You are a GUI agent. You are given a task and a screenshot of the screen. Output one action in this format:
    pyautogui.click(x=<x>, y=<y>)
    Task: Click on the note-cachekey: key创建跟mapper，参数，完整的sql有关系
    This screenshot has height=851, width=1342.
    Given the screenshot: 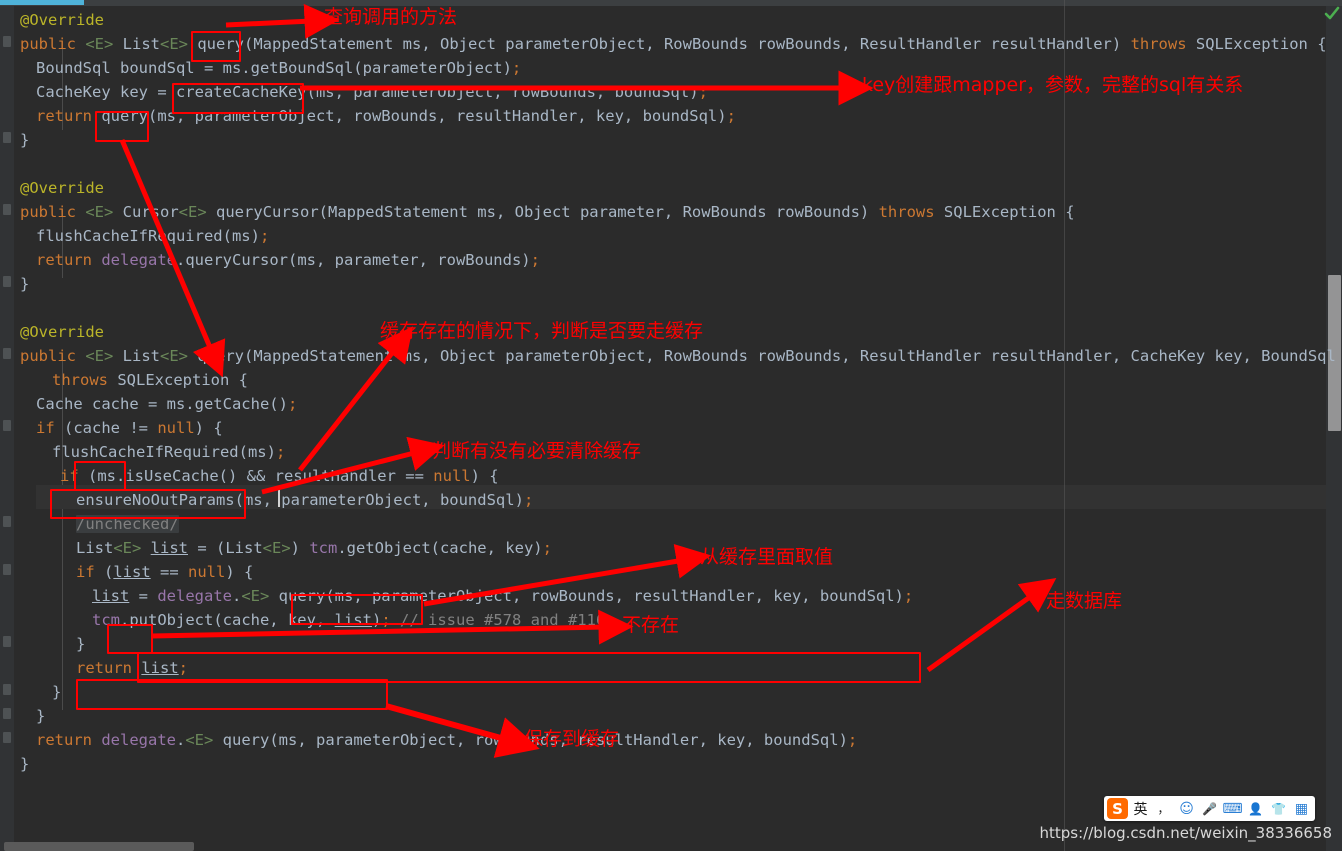 What is the action you would take?
    pyautogui.click(x=1053, y=85)
    